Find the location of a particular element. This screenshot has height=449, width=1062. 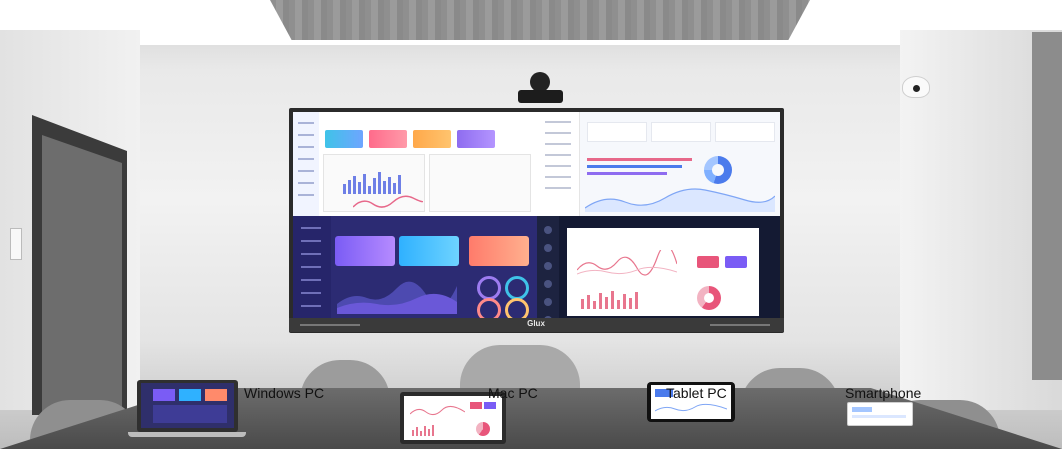

dashboard-pane-purple is located at coordinates (415, 267).